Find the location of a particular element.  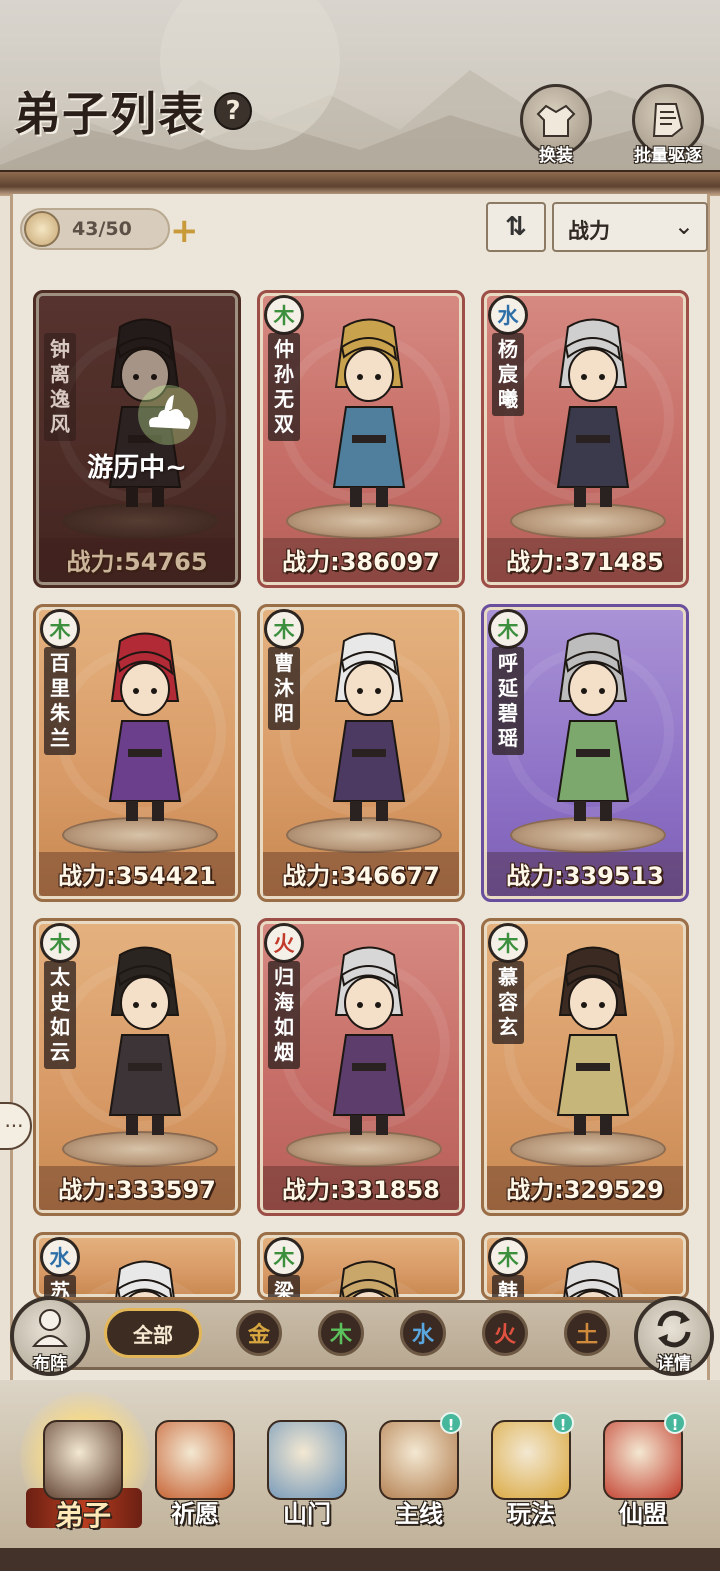

disciple-name: 太史如云 is located at coordinates (60, 1015).